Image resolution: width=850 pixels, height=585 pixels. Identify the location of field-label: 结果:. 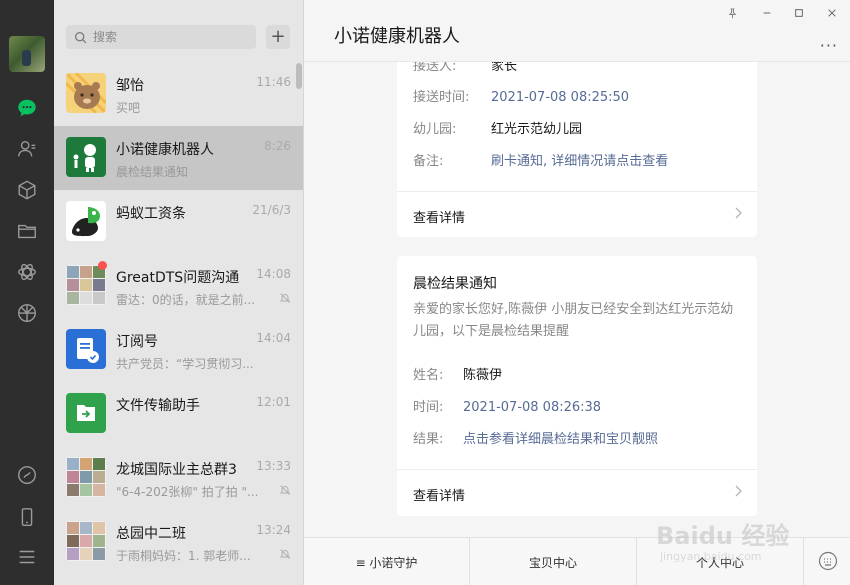
(428, 439).